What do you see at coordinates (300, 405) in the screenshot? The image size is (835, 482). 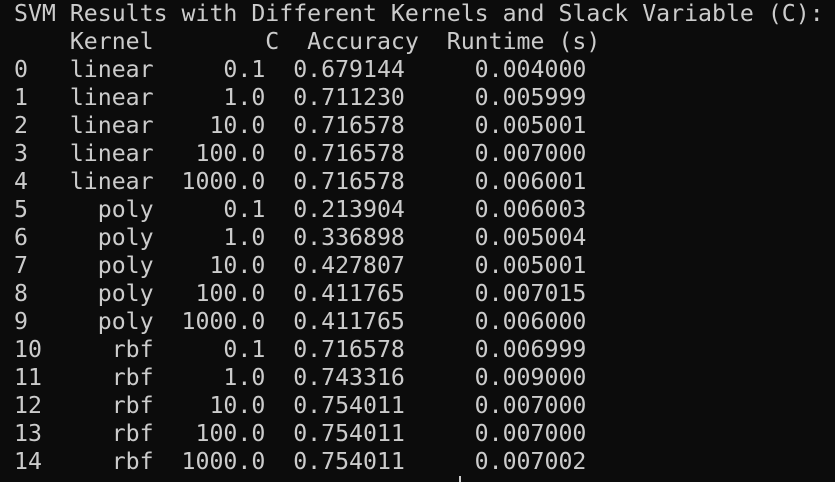 I see `table-row: 12 rbf 10.0 0.754011 0.007000` at bounding box center [300, 405].